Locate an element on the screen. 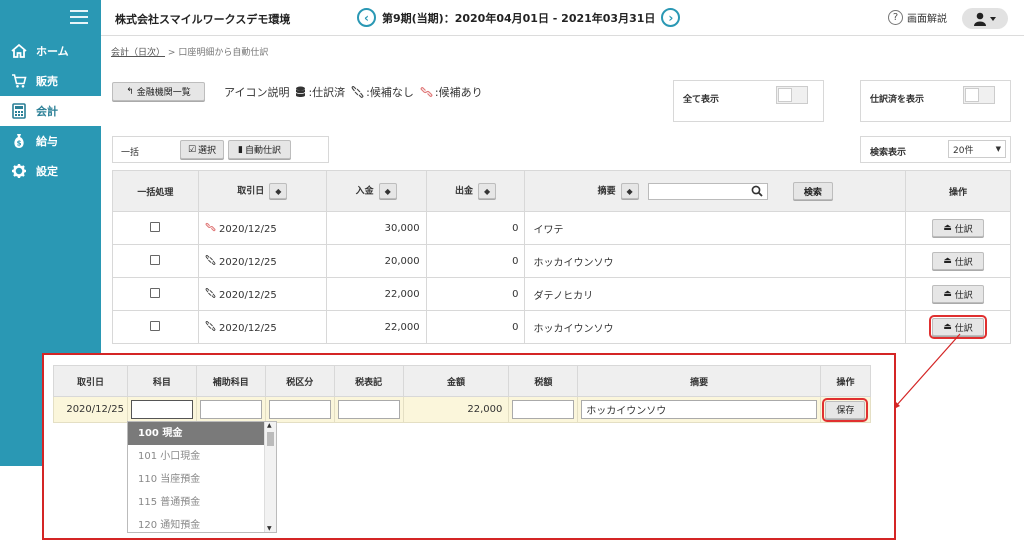 The image size is (1024, 543). sidebar-item-payroll: $ 給与 is located at coordinates (50, 141).